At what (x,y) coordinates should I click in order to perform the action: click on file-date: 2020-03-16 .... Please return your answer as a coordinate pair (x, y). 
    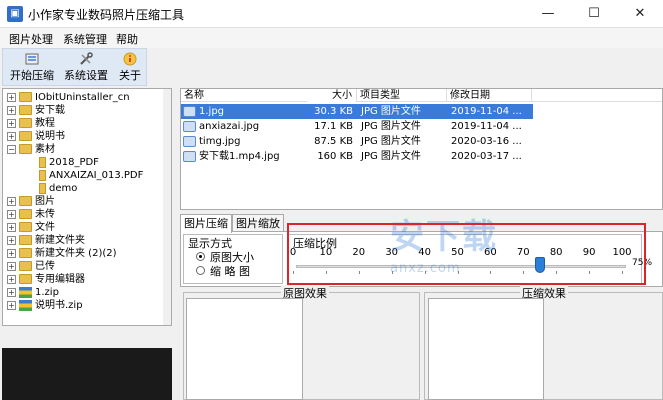
    Looking at the image, I should click on (486, 141).